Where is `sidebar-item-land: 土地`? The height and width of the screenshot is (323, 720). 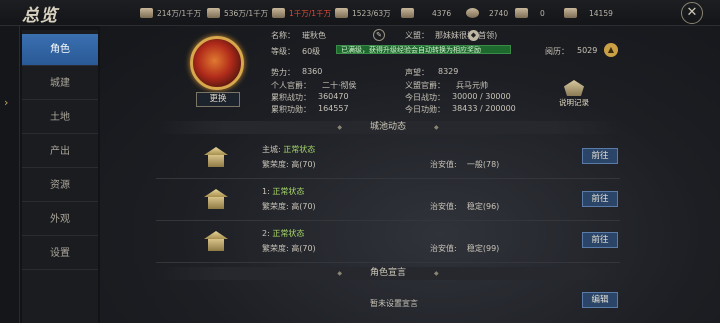
sidebar-item-land: 土地 is located at coordinates (60, 118).